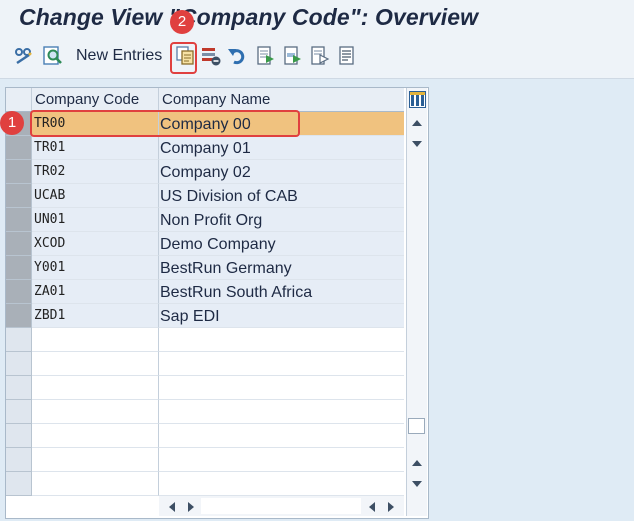 This screenshot has width=634, height=521. Describe the element at coordinates (95, 148) in the screenshot. I see `company-code-cell: TR01` at that location.